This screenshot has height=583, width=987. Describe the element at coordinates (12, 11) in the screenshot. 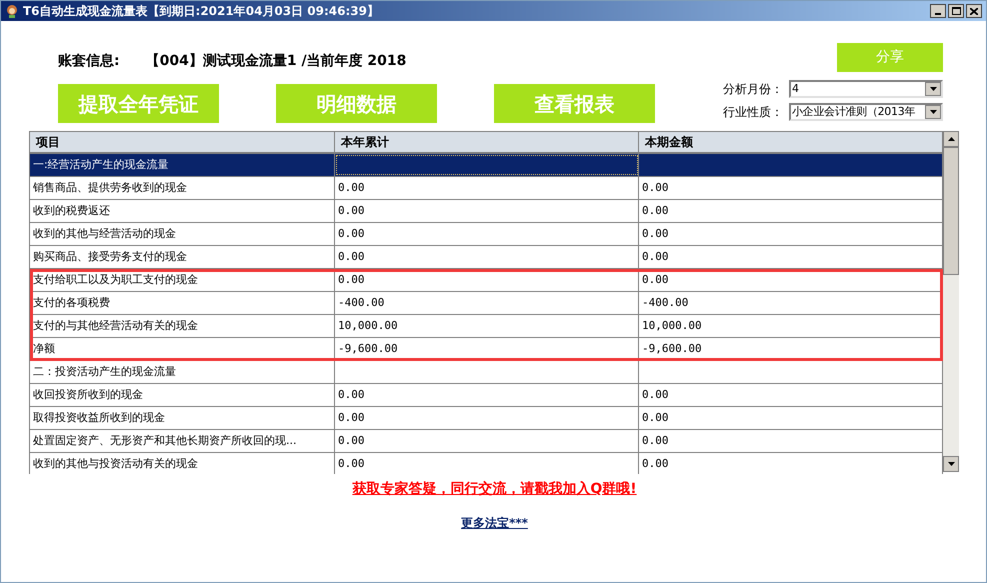

I see `monkey-icon` at that location.